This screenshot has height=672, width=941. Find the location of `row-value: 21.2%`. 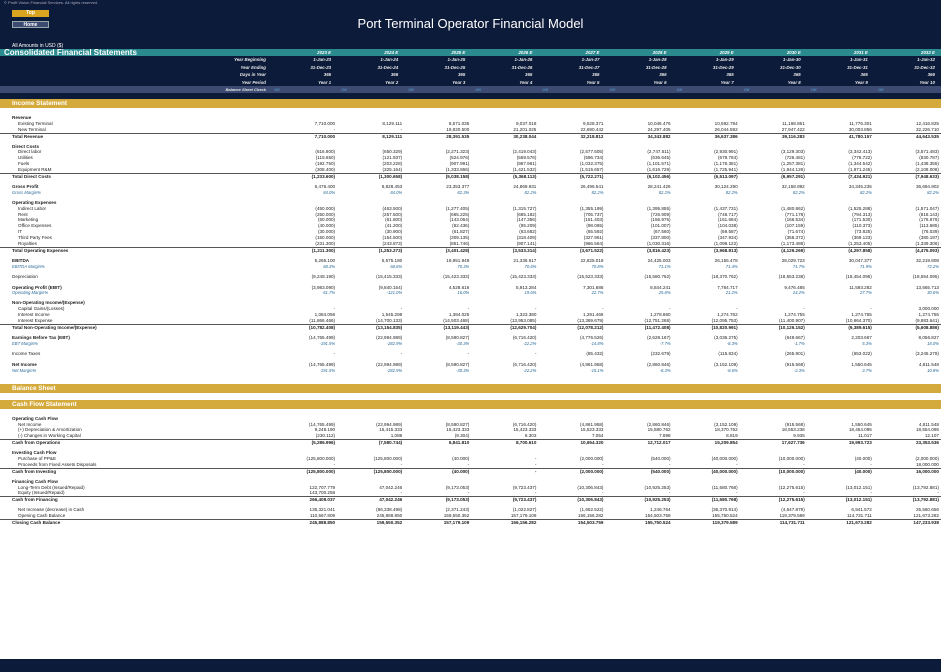

row-value: 21.2% is located at coordinates (731, 293).